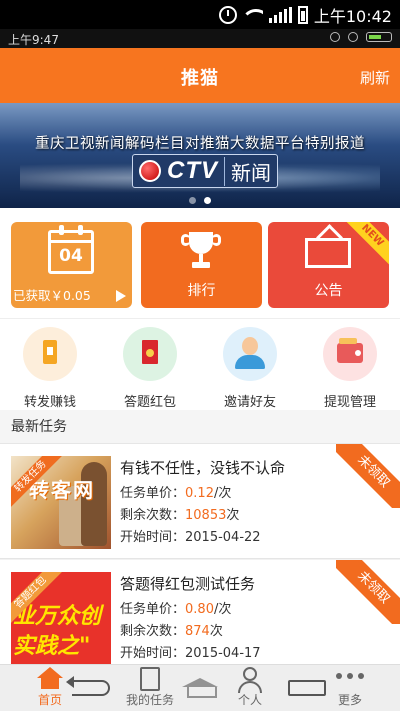  Describe the element at coordinates (280, 15) in the screenshot. I see `signal-icon` at that location.